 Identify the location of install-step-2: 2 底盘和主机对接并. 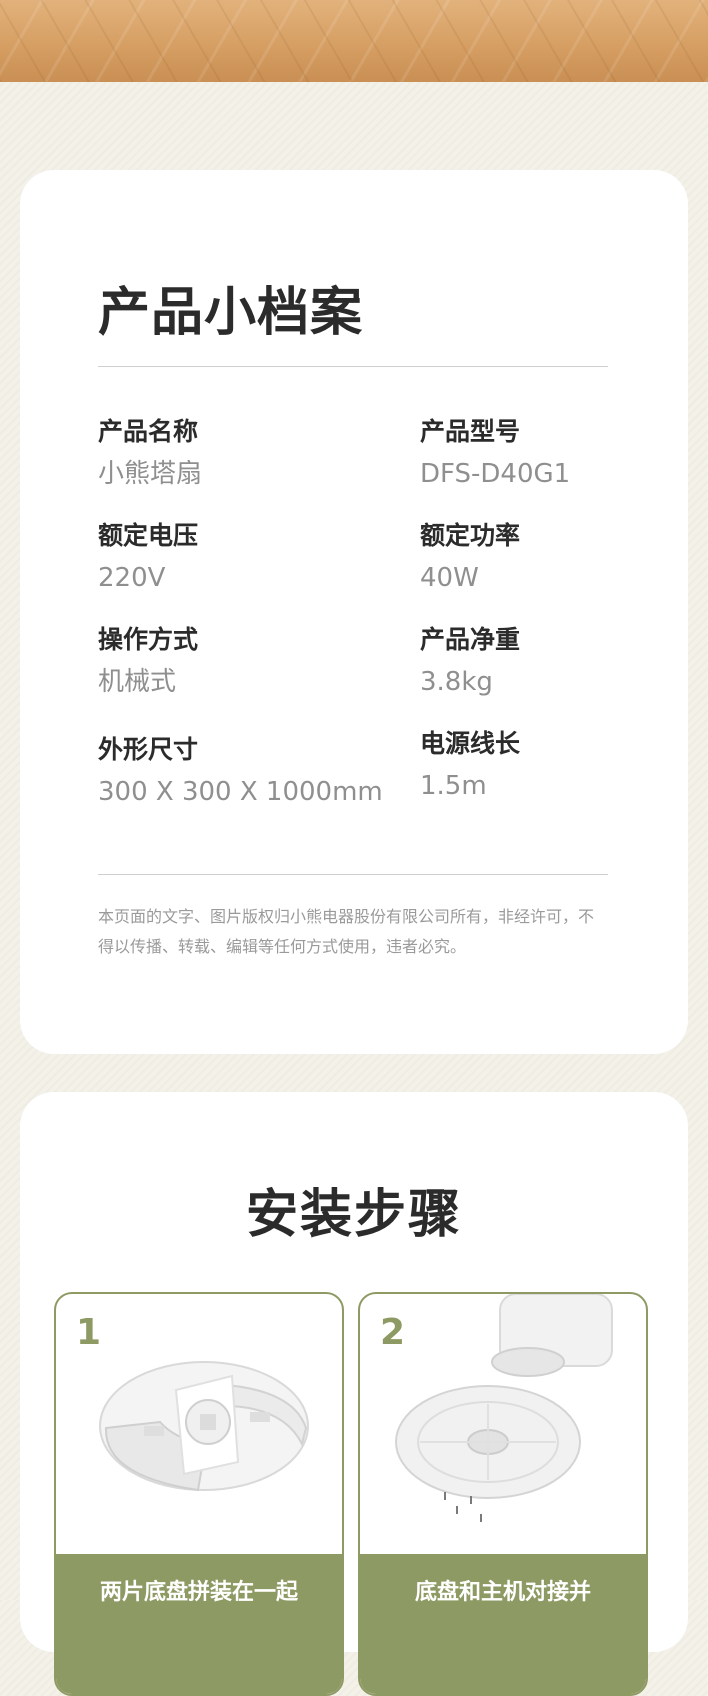
(503, 1494).